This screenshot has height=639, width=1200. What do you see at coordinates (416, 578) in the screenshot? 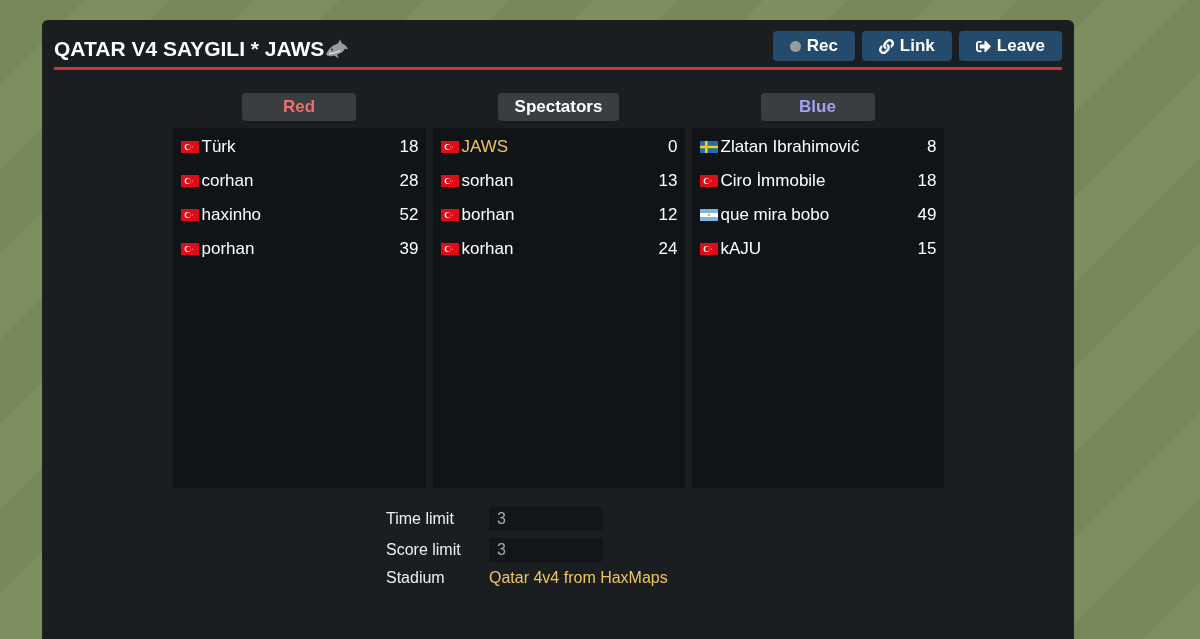
I see `setting-label: Stadium` at bounding box center [416, 578].